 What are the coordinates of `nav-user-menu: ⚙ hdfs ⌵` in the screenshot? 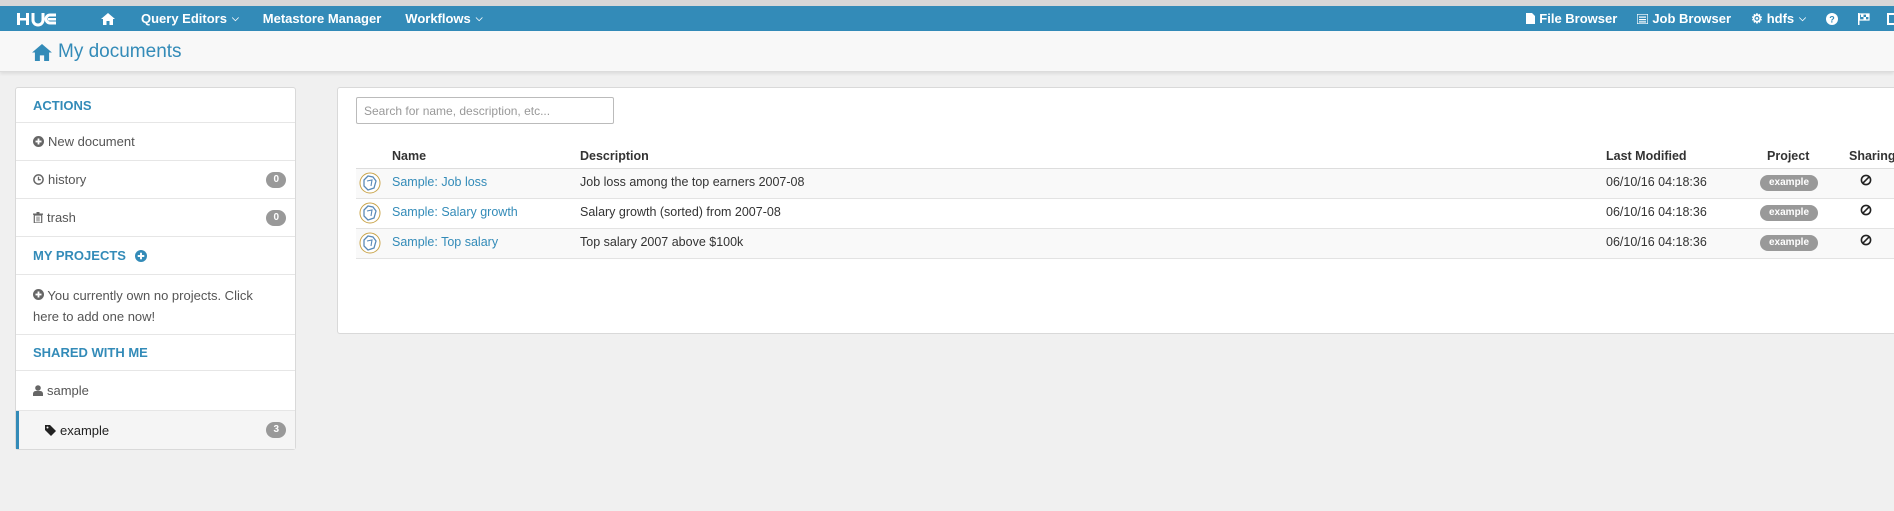 It's located at (1778, 18).